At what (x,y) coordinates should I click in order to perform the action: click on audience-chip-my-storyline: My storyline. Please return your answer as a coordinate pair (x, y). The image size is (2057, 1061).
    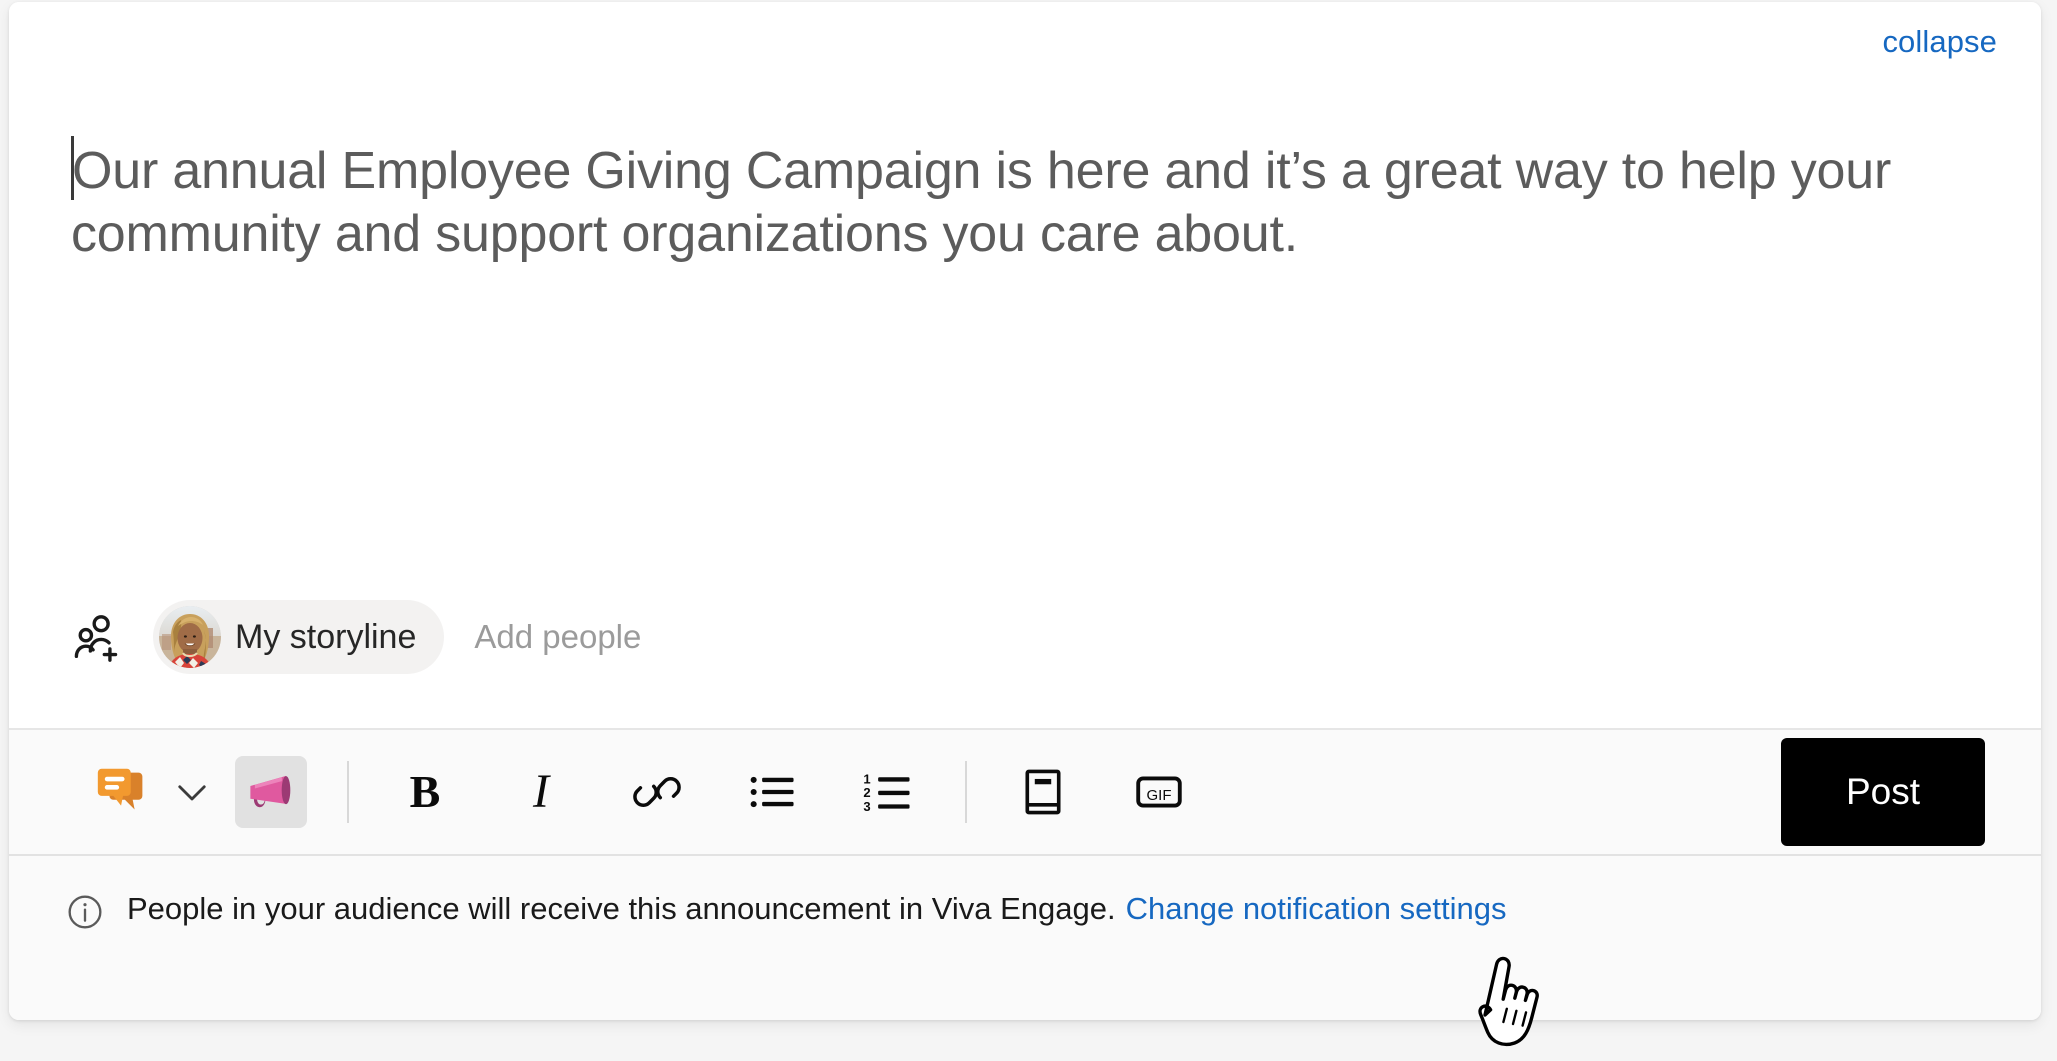
    Looking at the image, I should click on (299, 637).